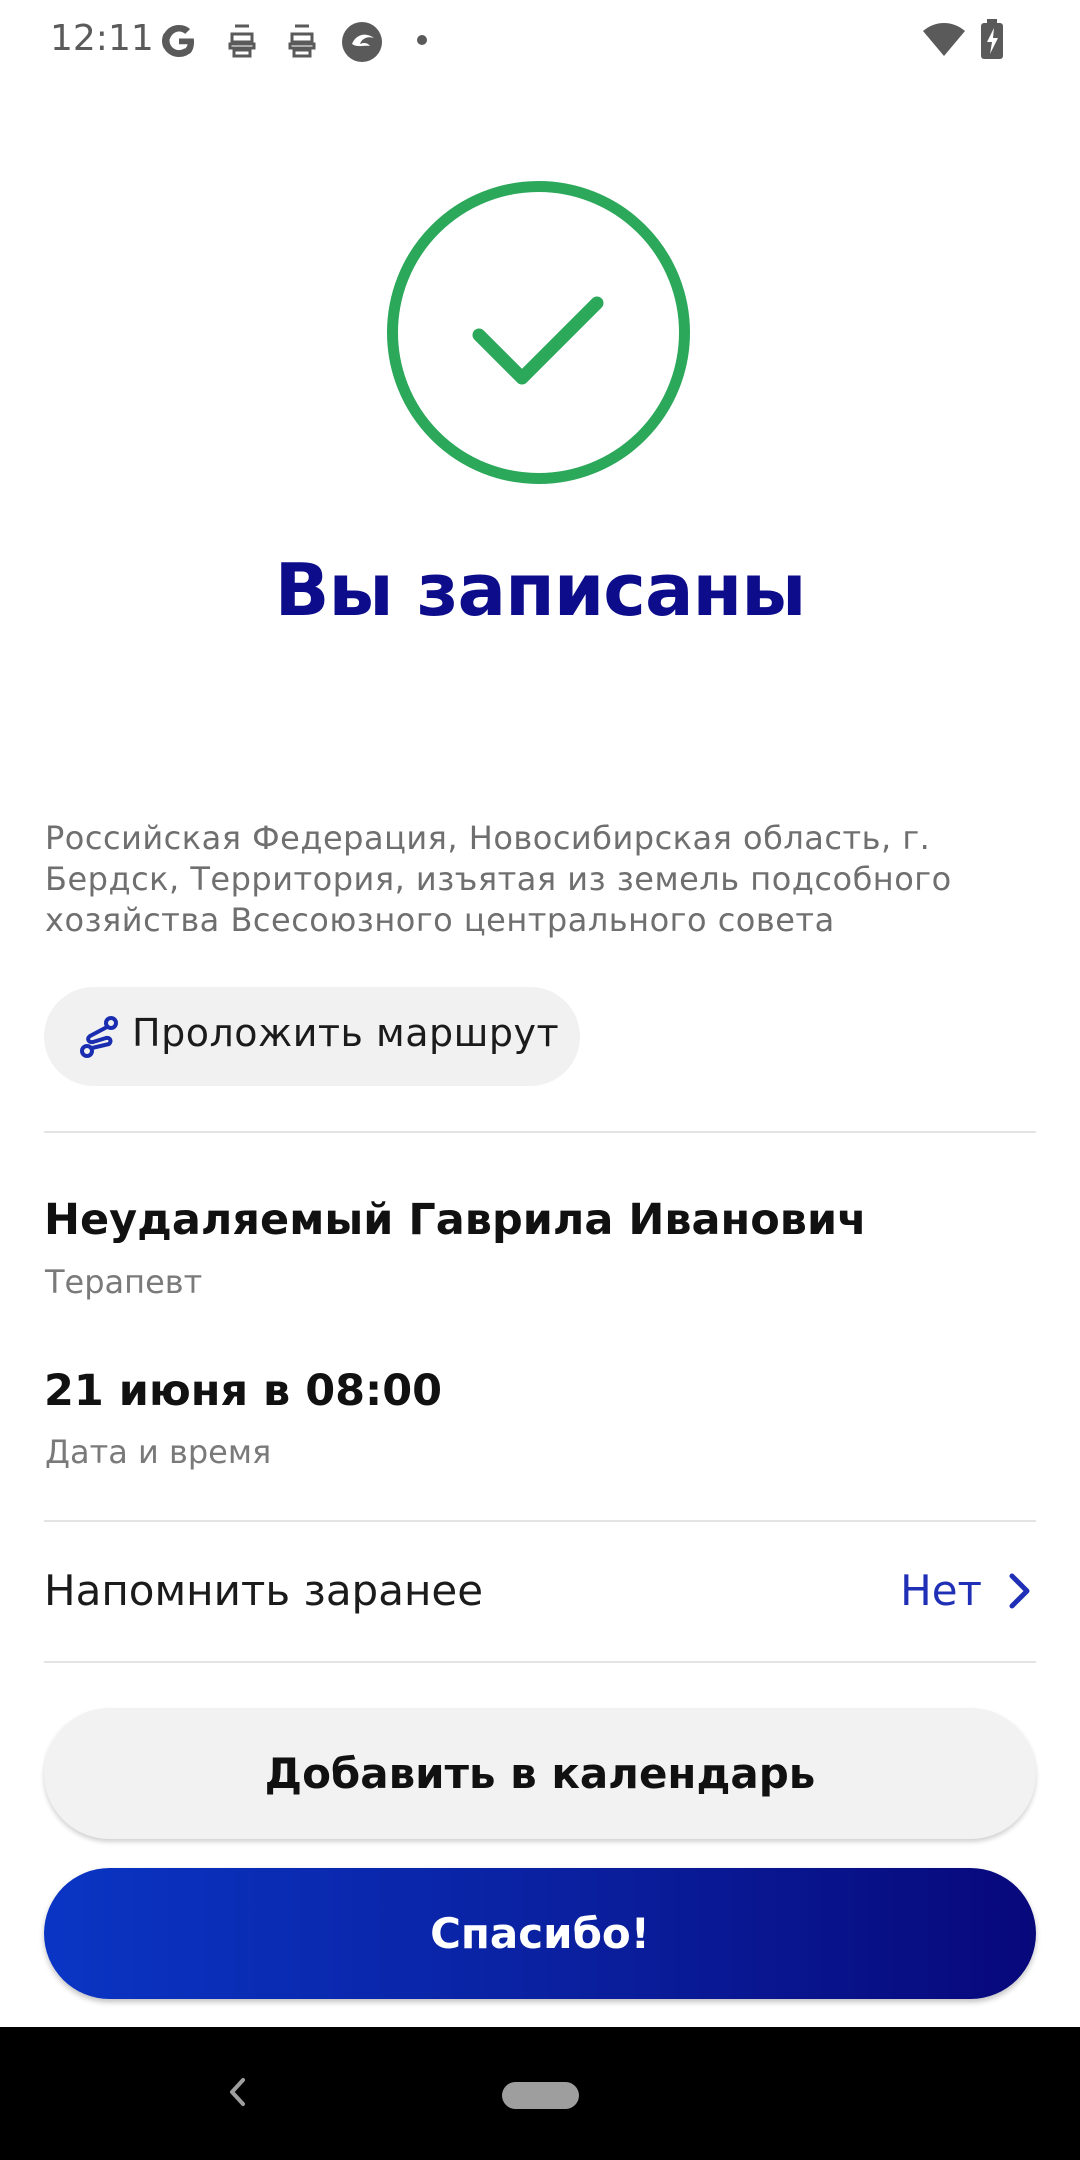 This screenshot has width=1080, height=2160. What do you see at coordinates (102, 38) in the screenshot?
I see `status-time: 12:11` at bounding box center [102, 38].